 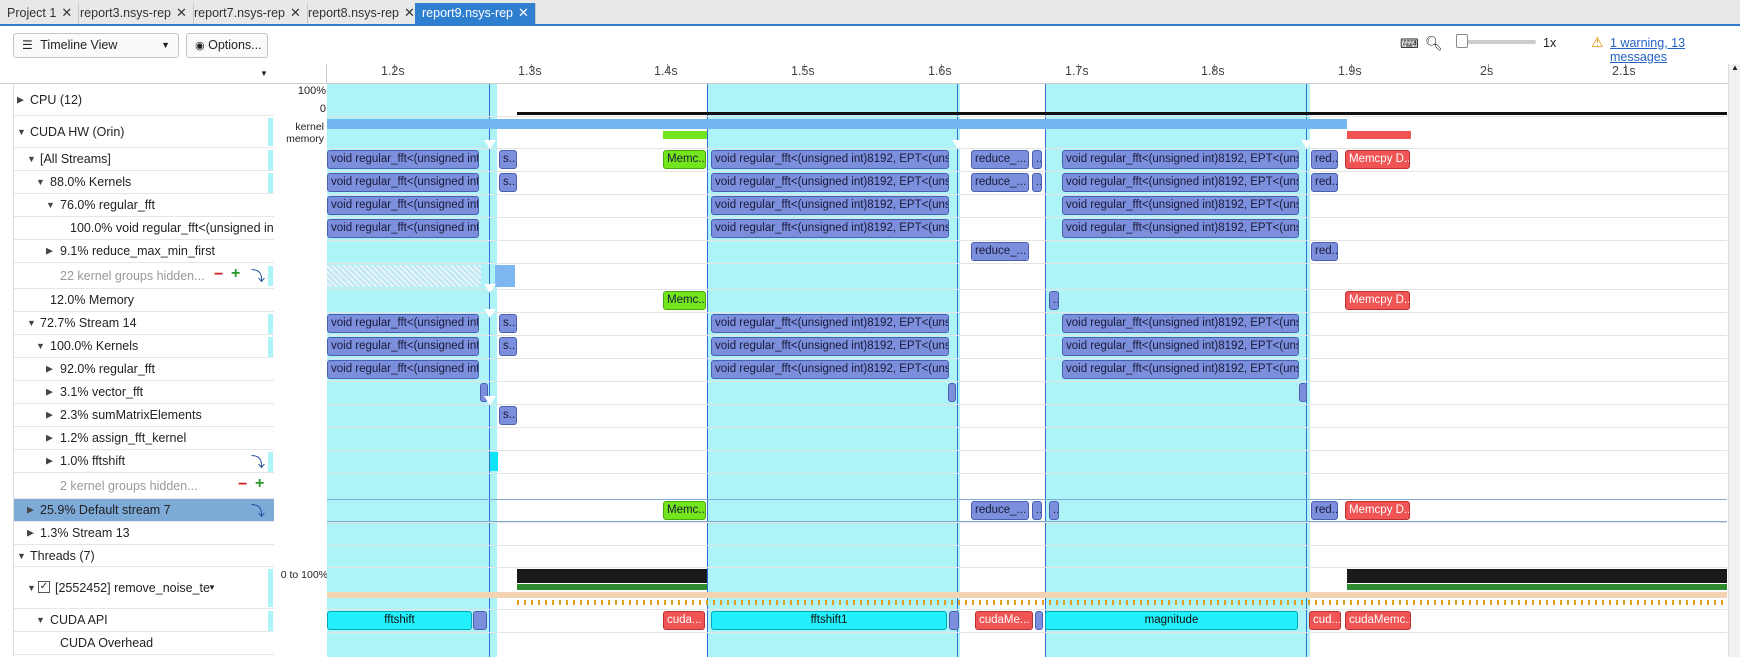 I want to click on row-hidden-2: 2 kernel groups hidden... − +, so click(x=144, y=486).